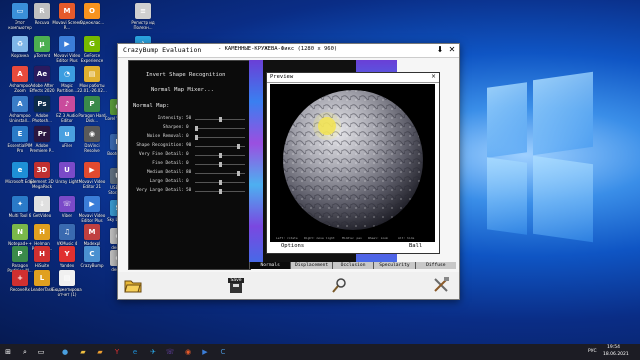 The height and width of the screenshot is (360, 640). What do you see at coordinates (353, 247) in the screenshot?
I see `preview-options-row: Options Ball` at bounding box center [353, 247].